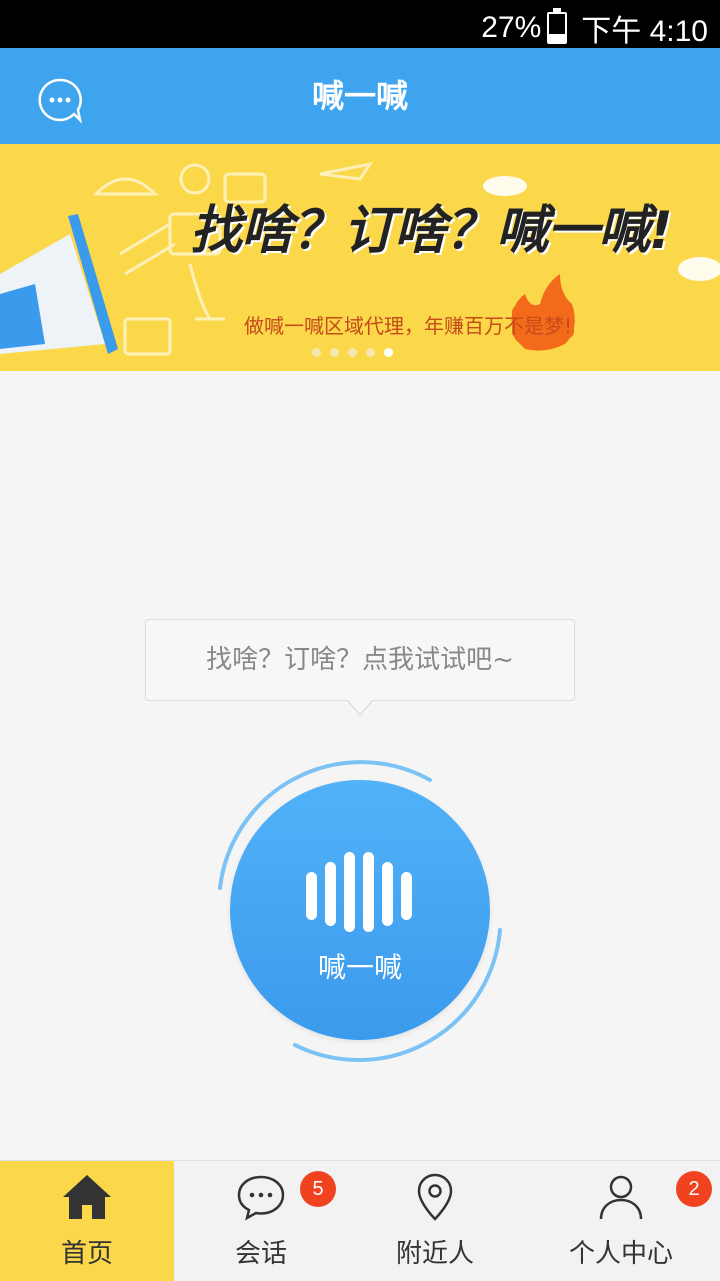 The width and height of the screenshot is (720, 1281). I want to click on shout-button-label: 喊一喊, so click(359, 967).